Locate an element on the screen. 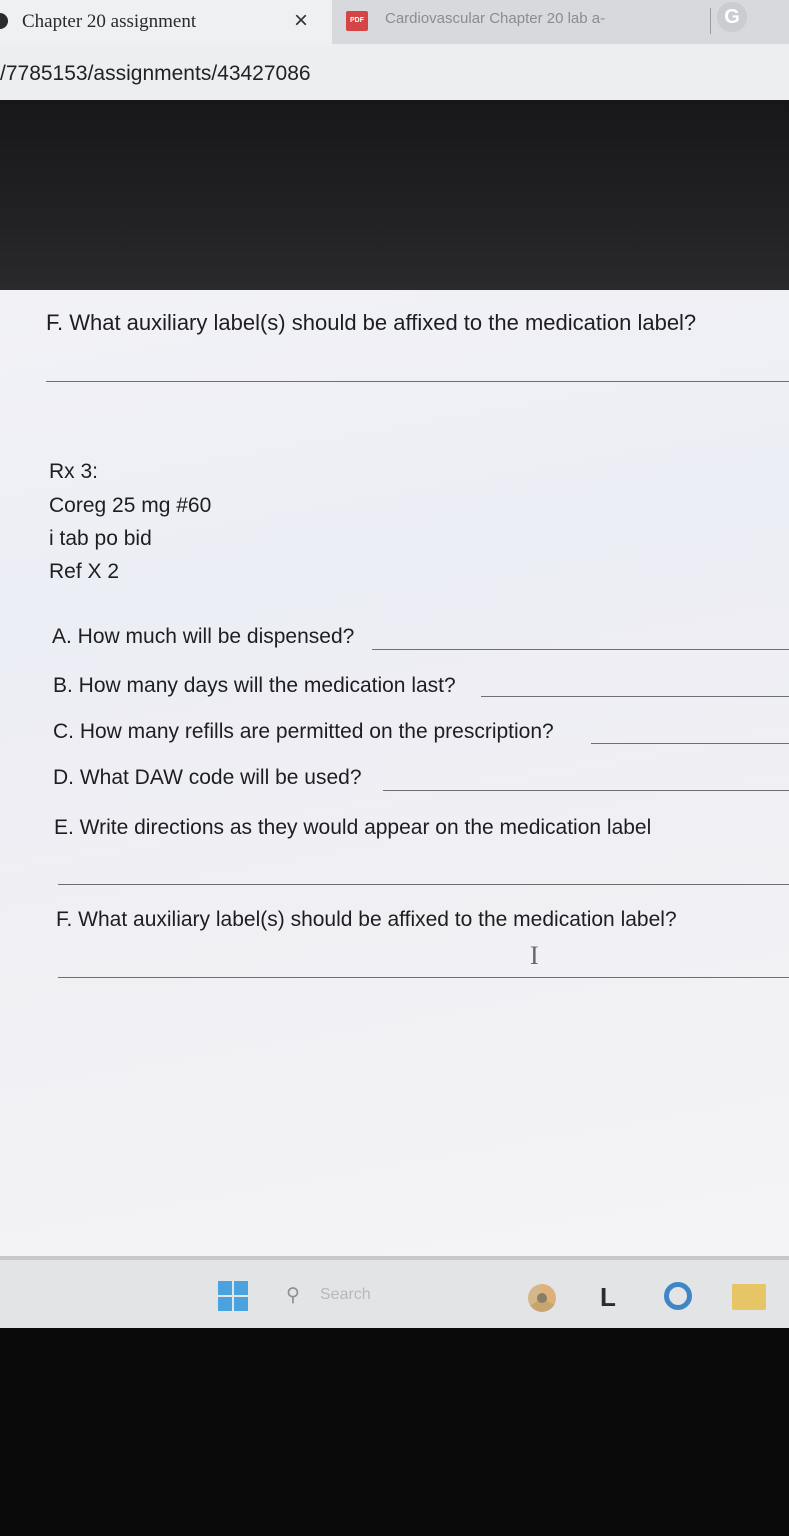 This screenshot has width=789, height=1536. address-bar: /7785153/assignments/43427086 is located at coordinates (394, 72).